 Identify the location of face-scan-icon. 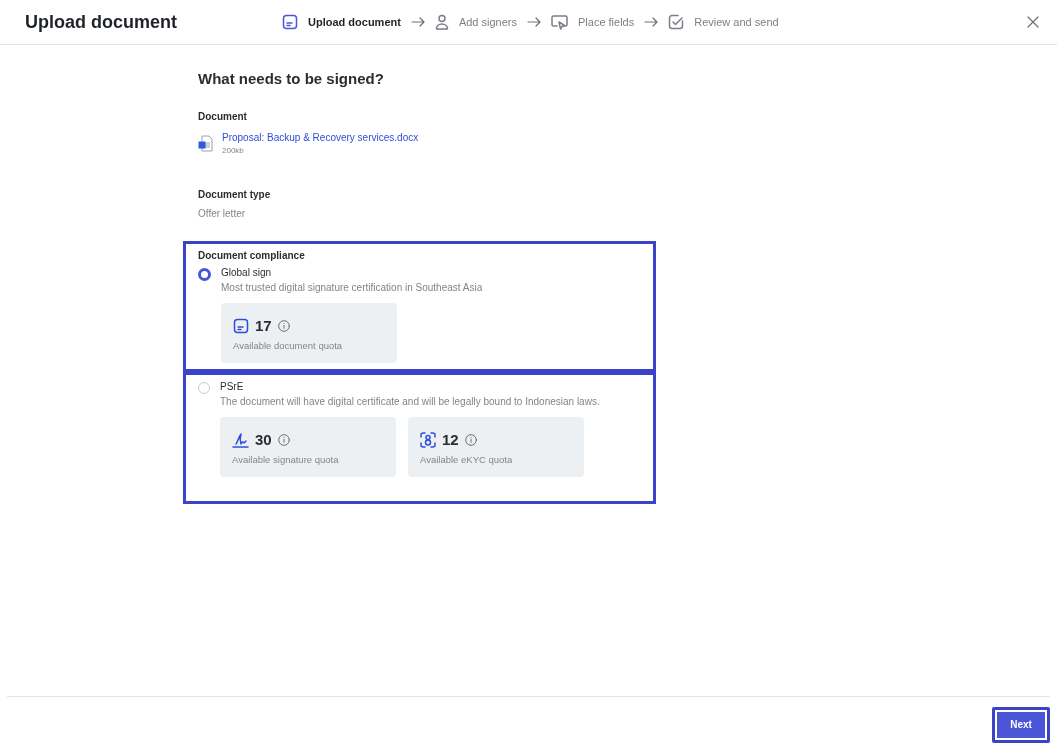
(428, 439).